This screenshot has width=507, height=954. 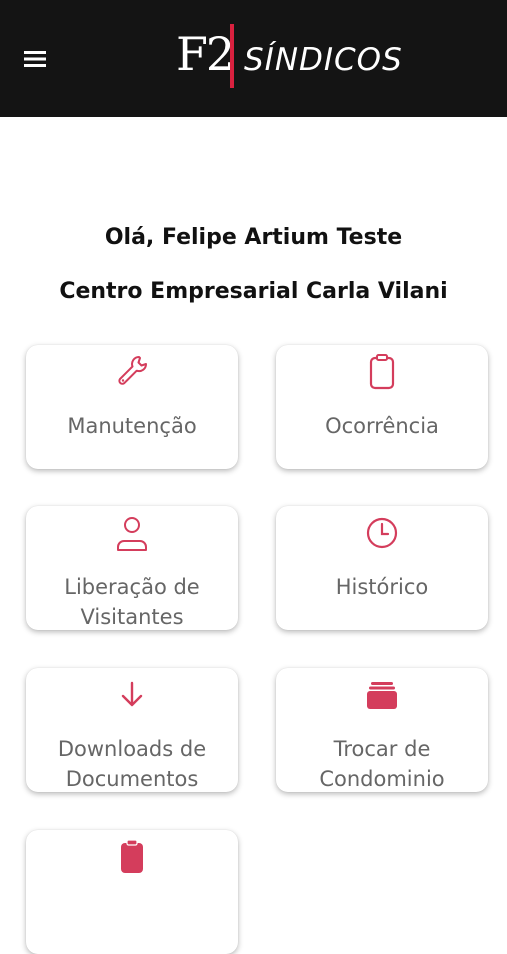 What do you see at coordinates (133, 370) in the screenshot?
I see `wrench-icon` at bounding box center [133, 370].